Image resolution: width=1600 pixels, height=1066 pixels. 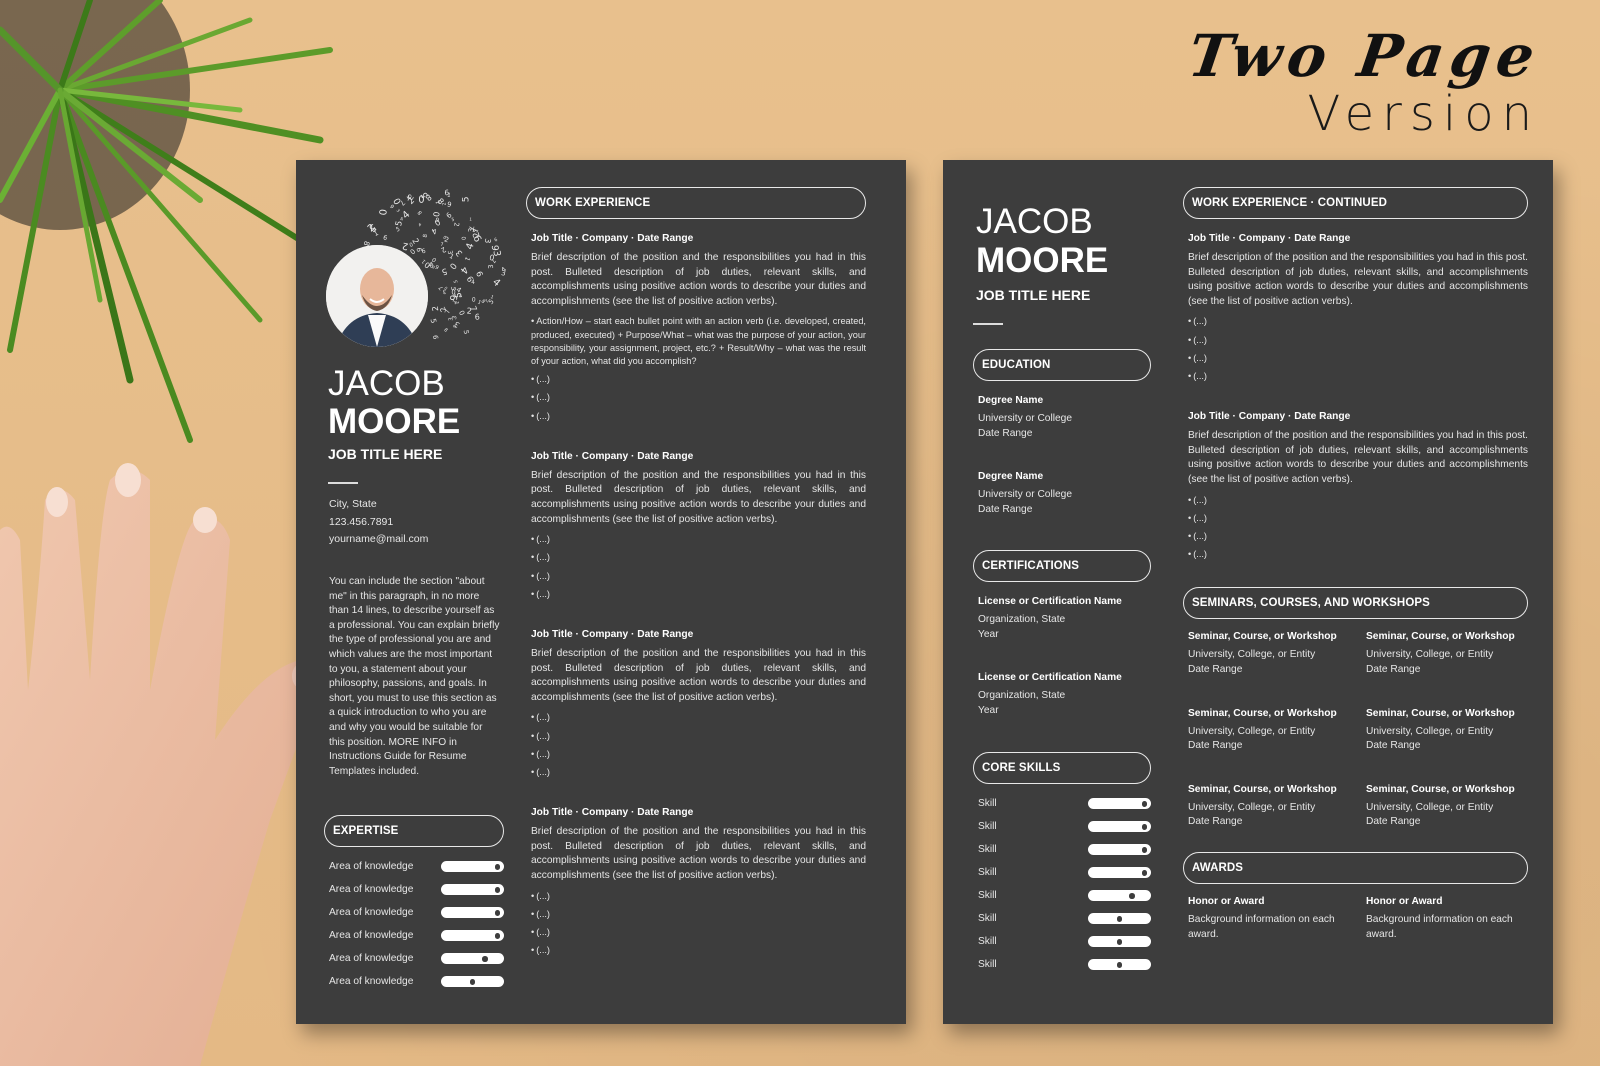 I want to click on work-continued-heading: WORK EXPERIENCE · CONTINUED, so click(x=1355, y=203).